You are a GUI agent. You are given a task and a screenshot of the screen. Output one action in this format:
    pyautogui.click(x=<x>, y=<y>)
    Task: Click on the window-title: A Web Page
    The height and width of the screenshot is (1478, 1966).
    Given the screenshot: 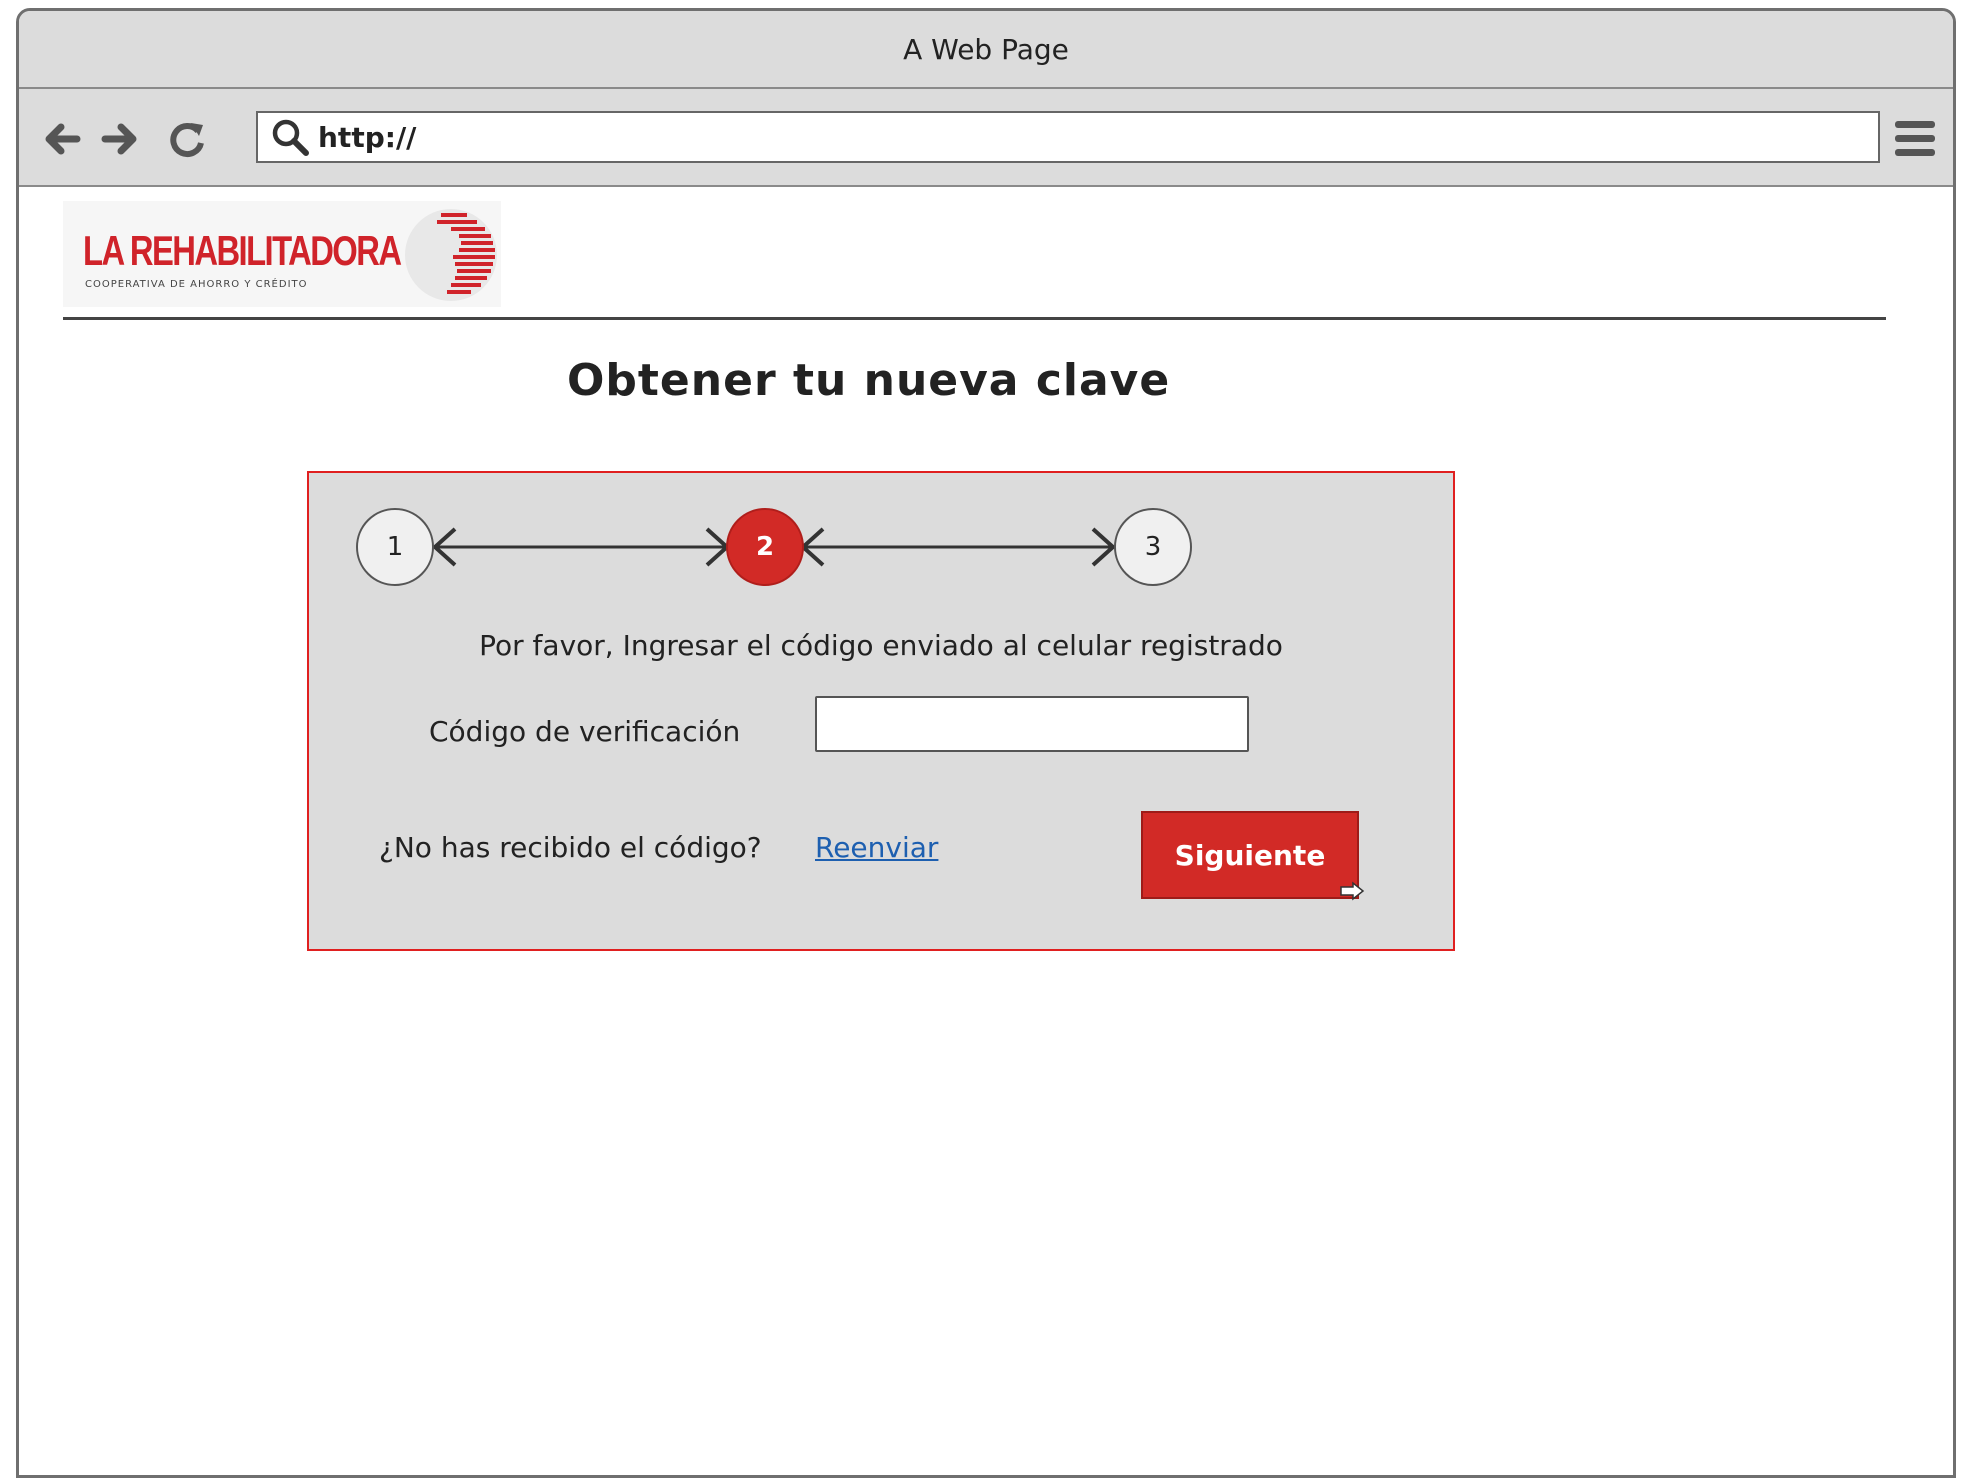 What is the action you would take?
    pyautogui.click(x=986, y=49)
    